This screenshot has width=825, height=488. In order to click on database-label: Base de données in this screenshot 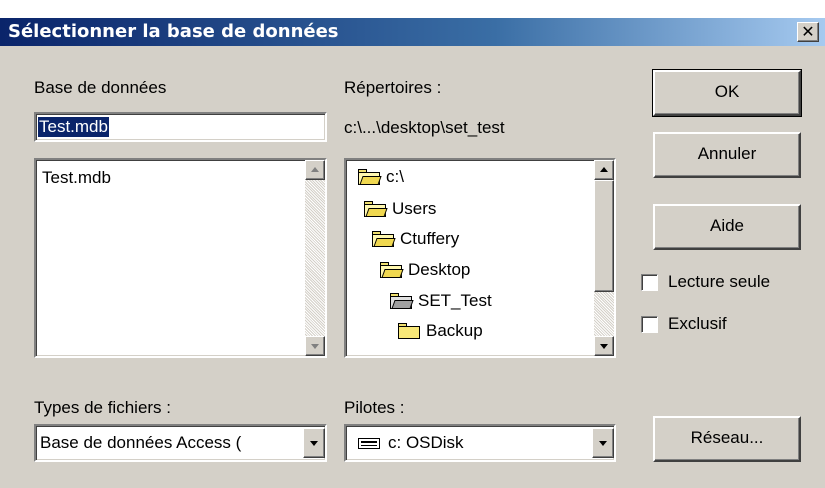, I will do `click(100, 87)`.